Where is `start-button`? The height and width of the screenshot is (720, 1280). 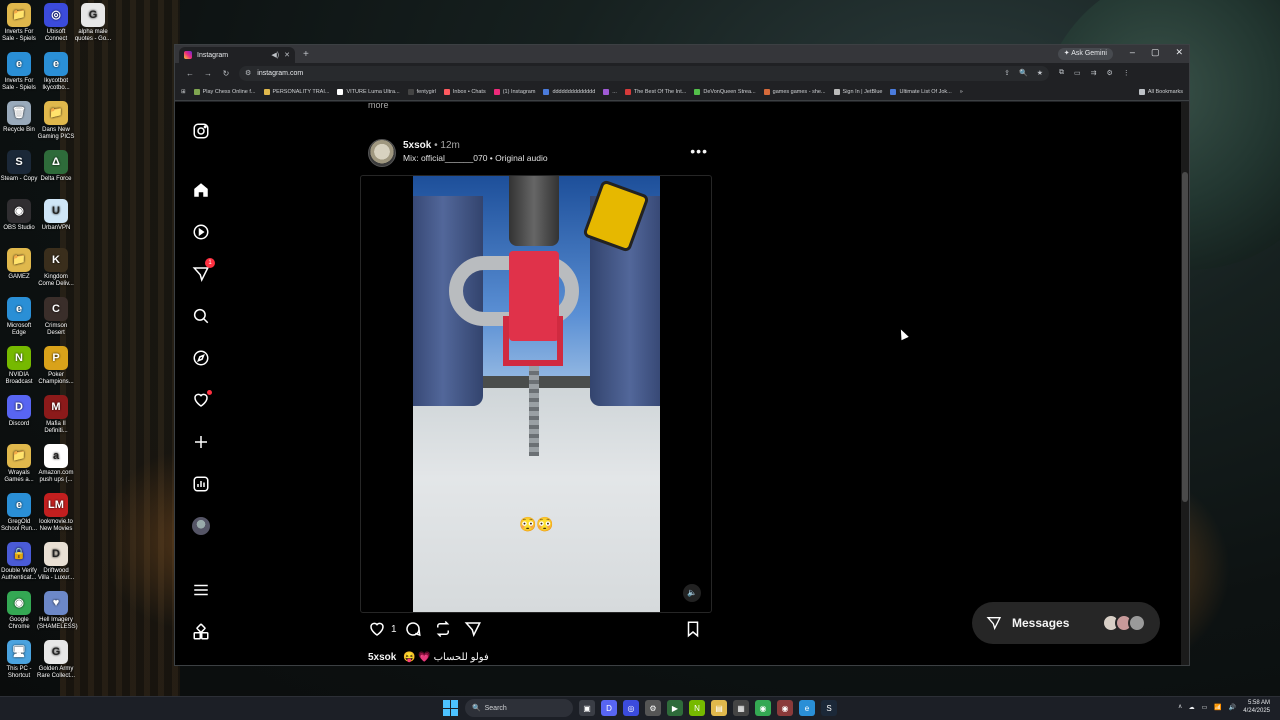 start-button is located at coordinates (451, 708).